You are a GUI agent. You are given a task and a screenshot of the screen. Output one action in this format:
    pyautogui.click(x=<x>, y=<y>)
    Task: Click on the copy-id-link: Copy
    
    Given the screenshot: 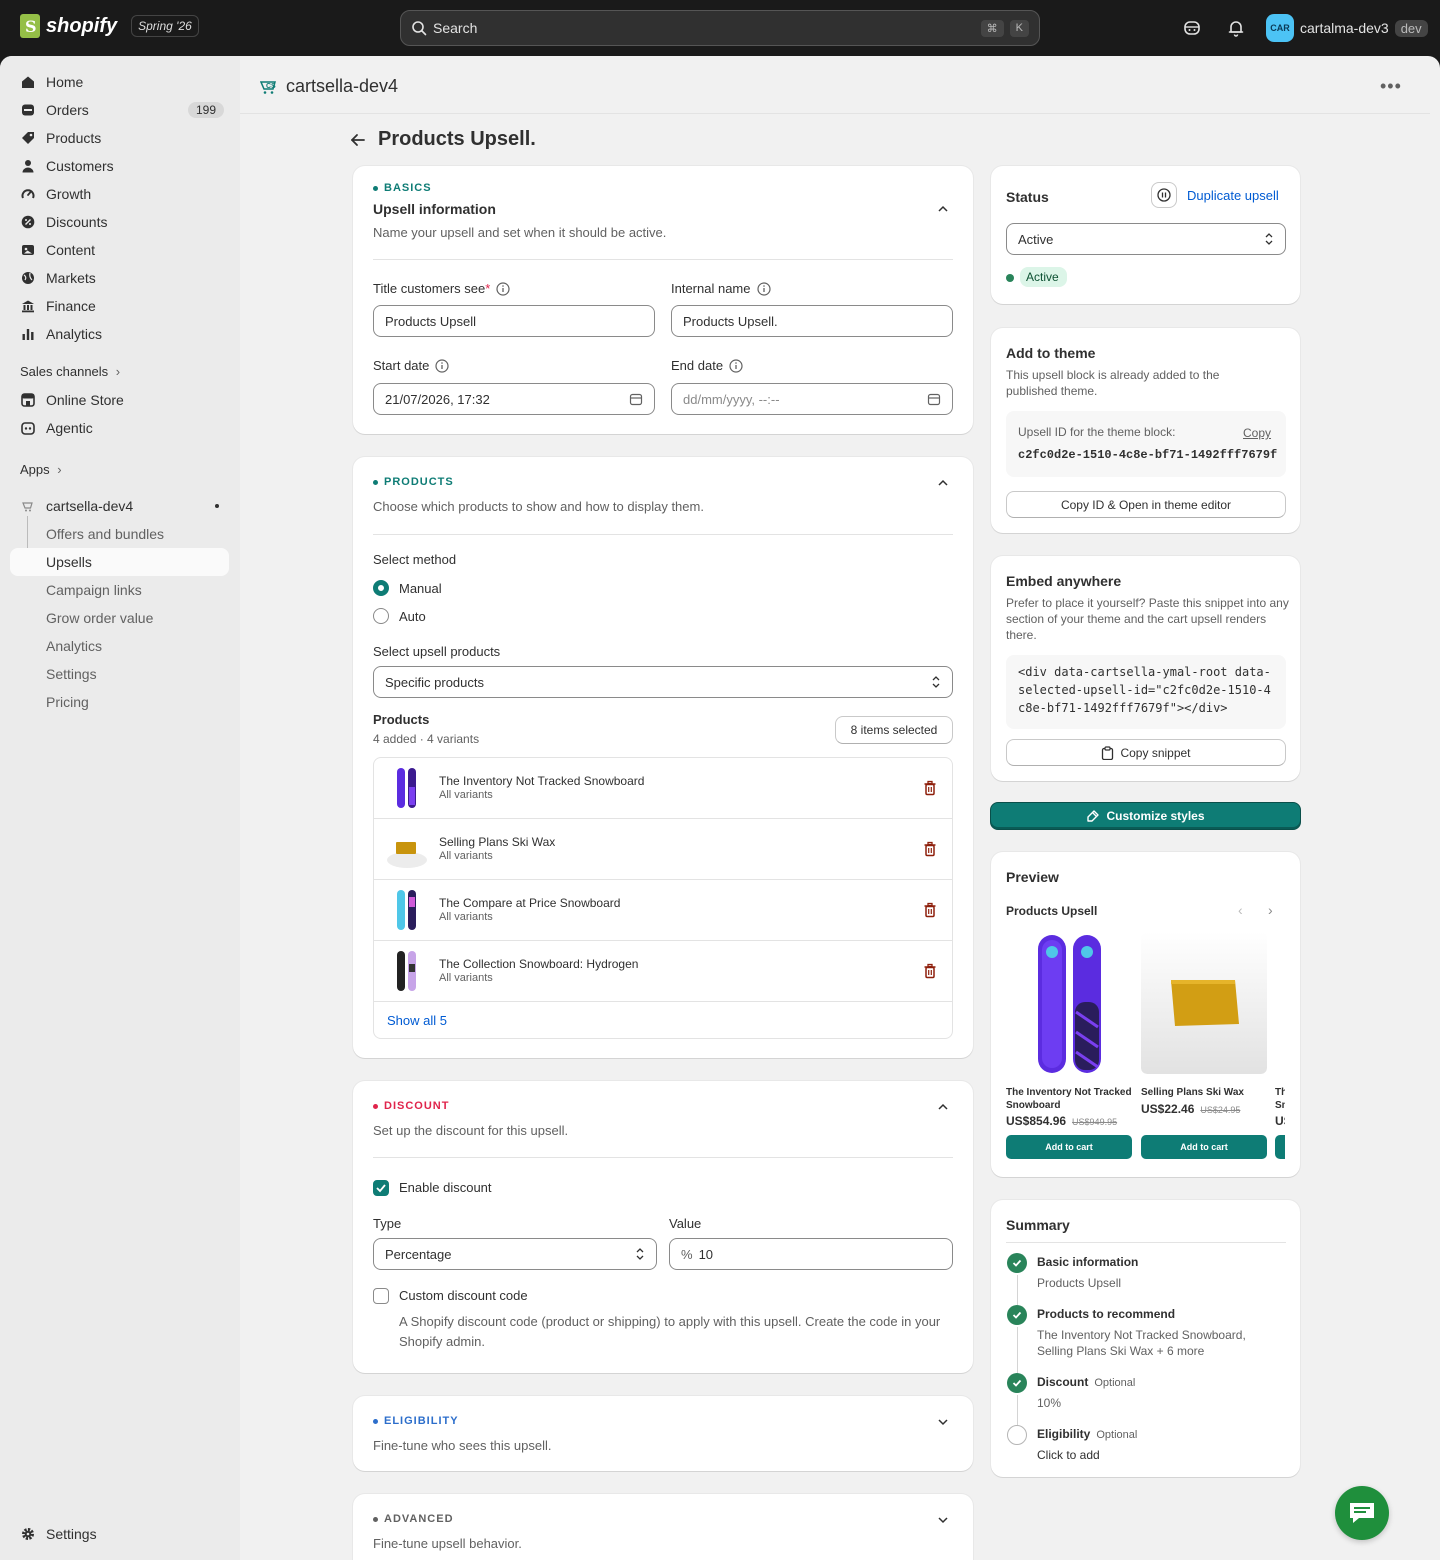 What is the action you would take?
    pyautogui.click(x=1257, y=433)
    